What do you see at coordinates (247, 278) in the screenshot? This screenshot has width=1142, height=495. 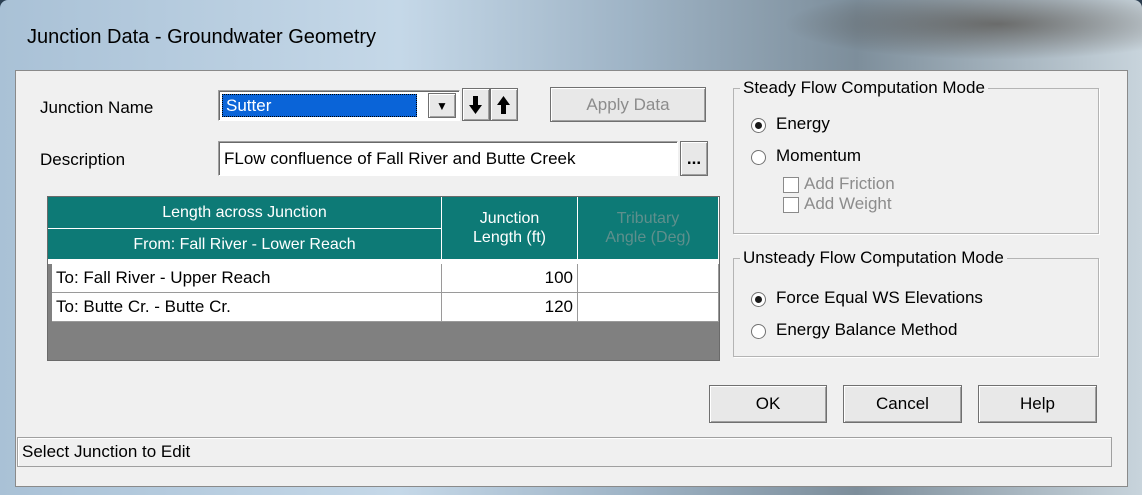 I see `table-row-1-to: To: Fall River - Upper Reach` at bounding box center [247, 278].